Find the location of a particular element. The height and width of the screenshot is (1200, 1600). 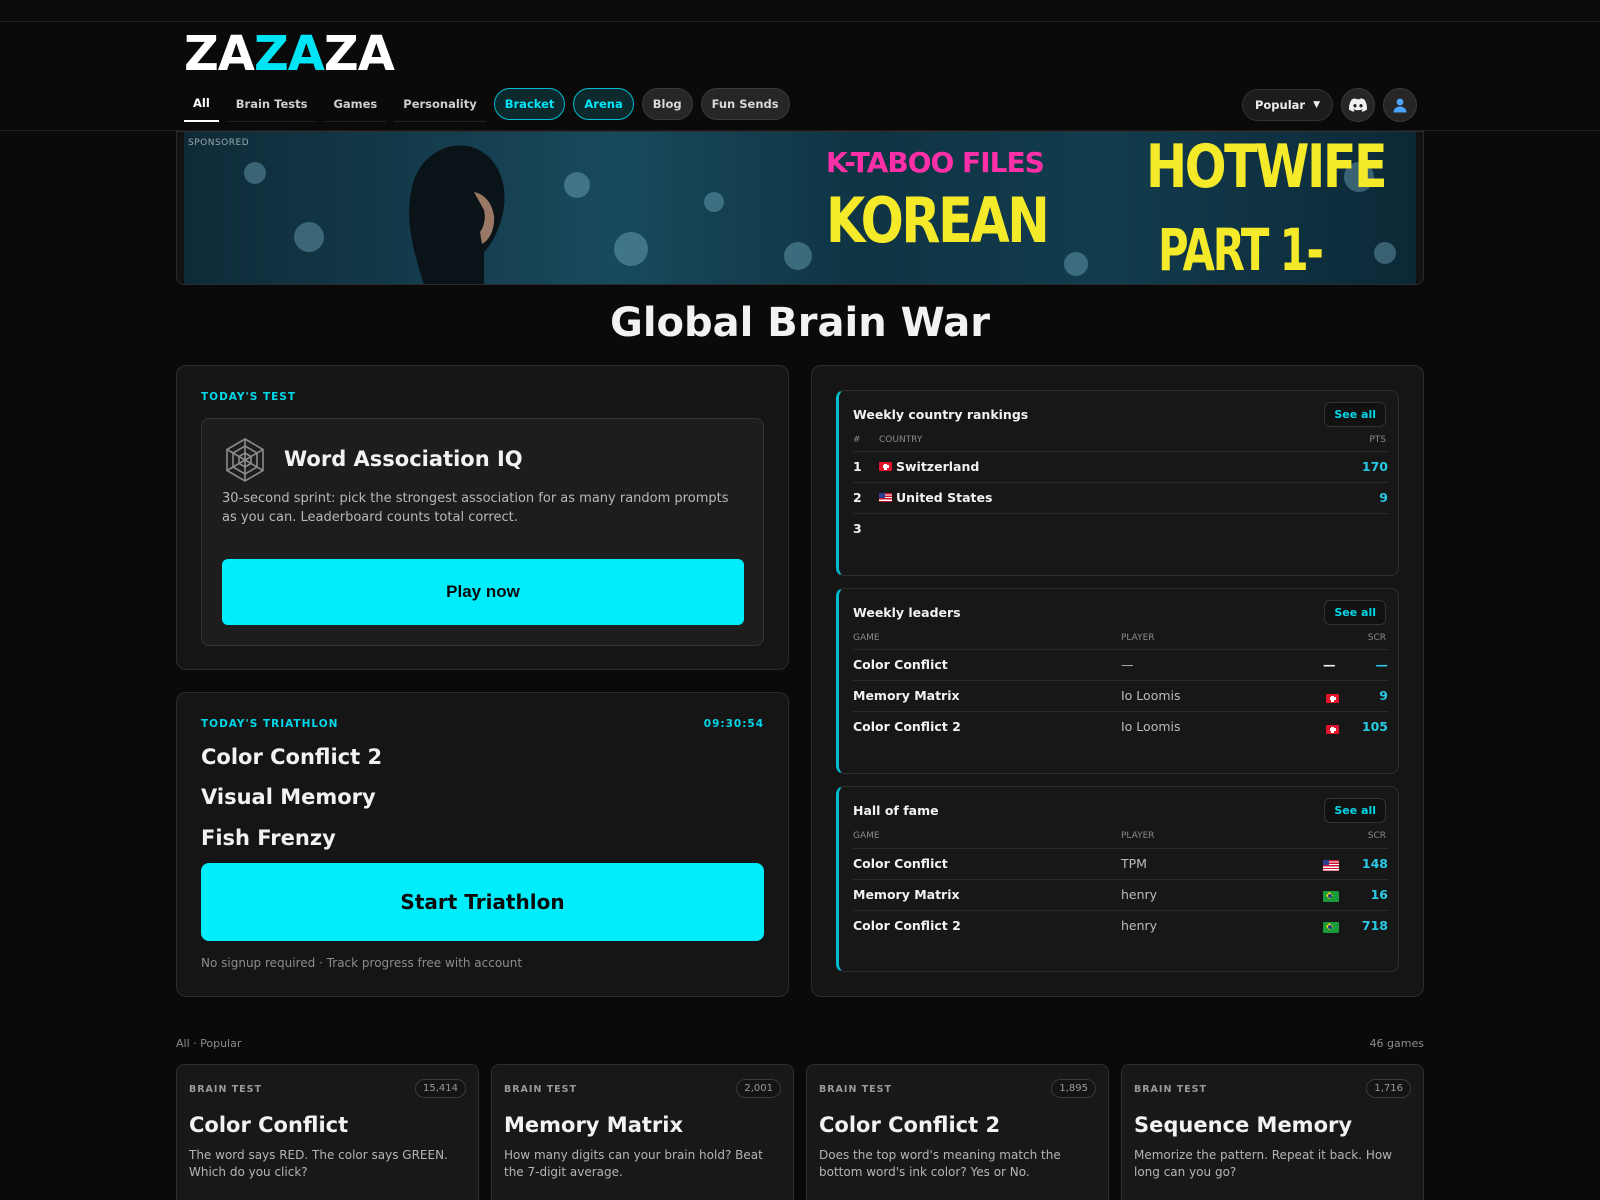

discord-button is located at coordinates (1358, 105).